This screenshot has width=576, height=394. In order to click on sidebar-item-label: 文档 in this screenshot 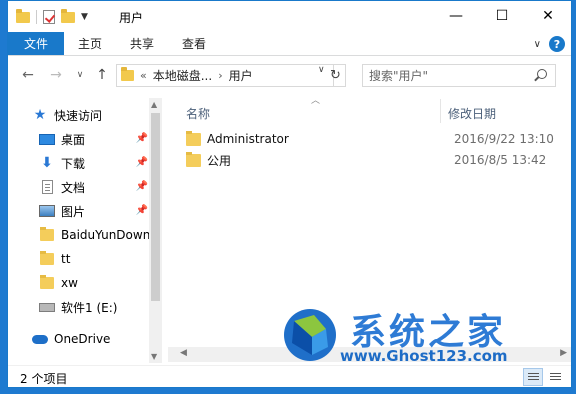, I will do `click(73, 187)`.